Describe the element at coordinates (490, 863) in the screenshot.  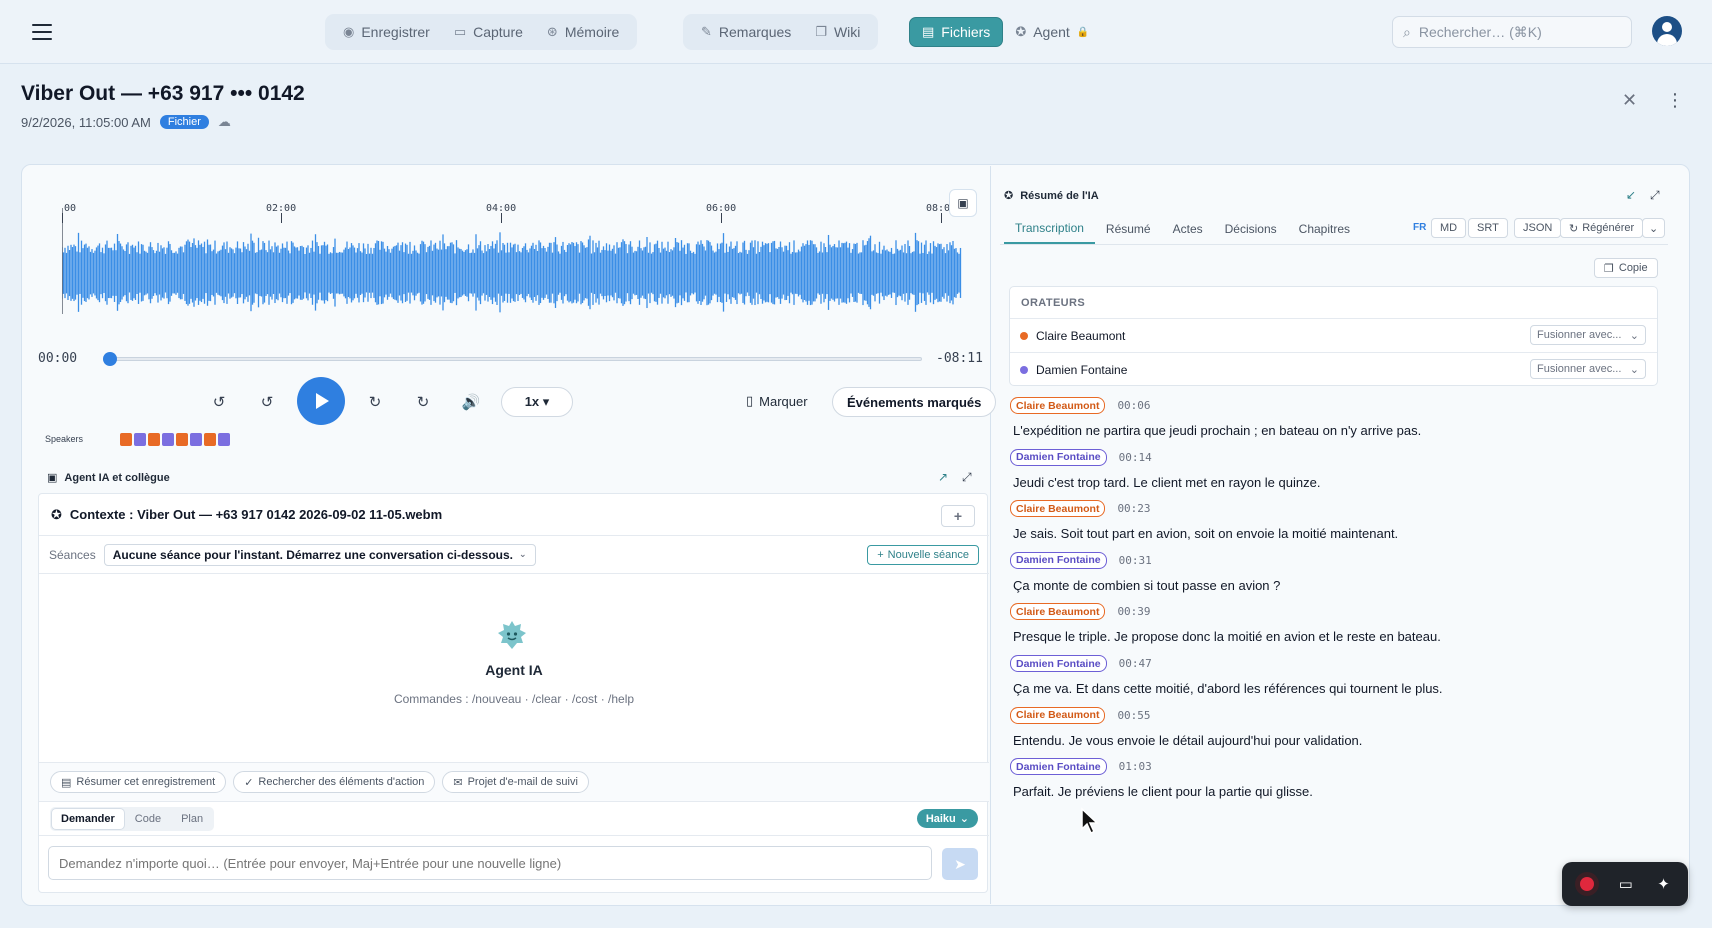
I see `chat-input` at that location.